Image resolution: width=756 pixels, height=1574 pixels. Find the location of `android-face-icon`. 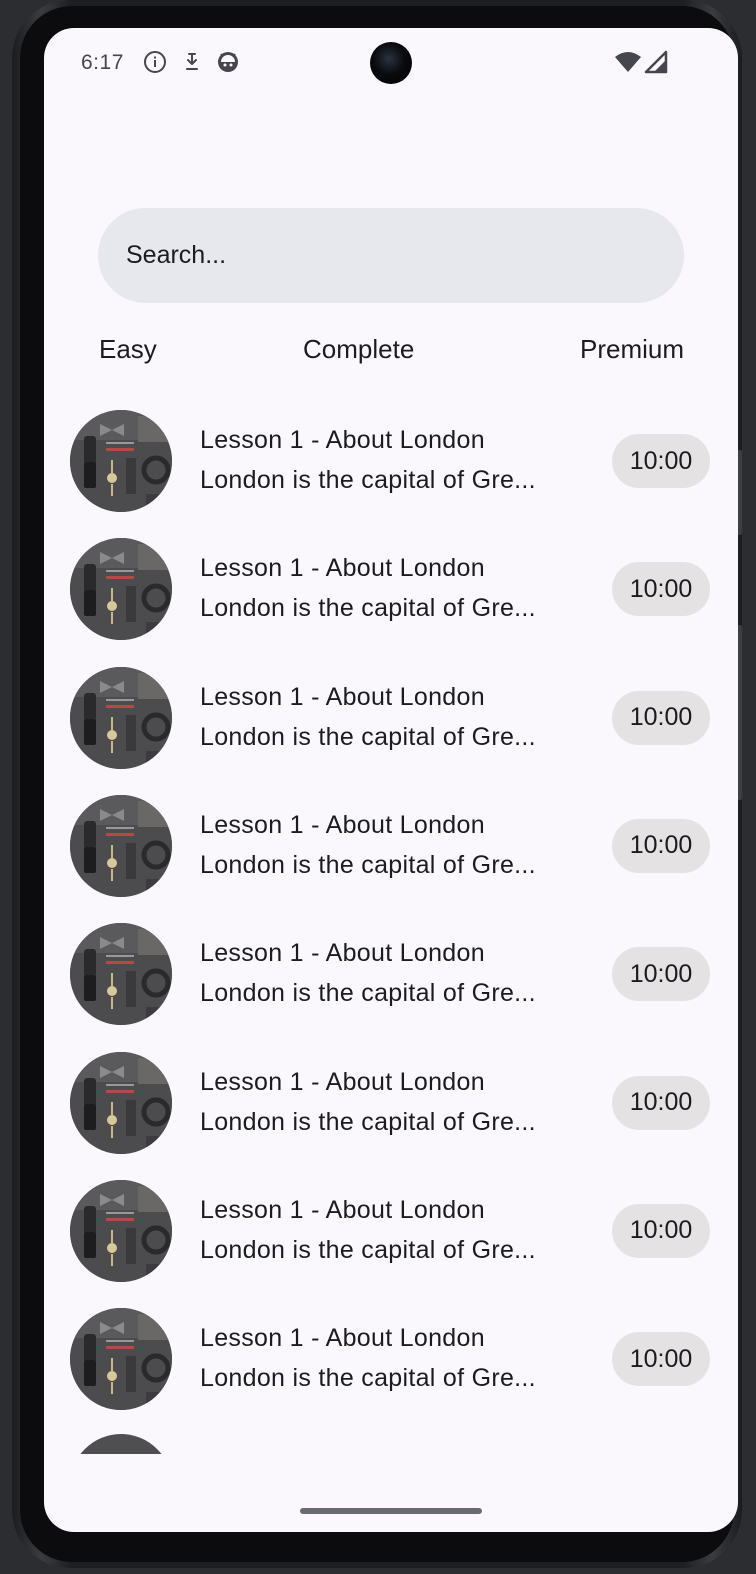

android-face-icon is located at coordinates (228, 62).